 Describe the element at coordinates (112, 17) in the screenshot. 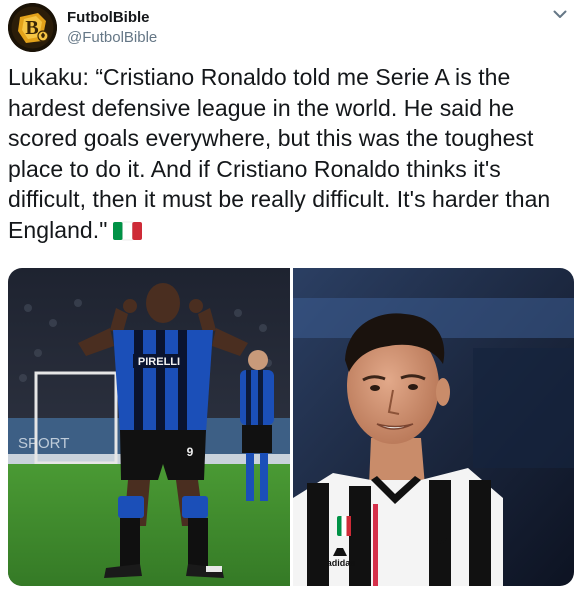

I see `author-display-name: FutbolBible` at that location.